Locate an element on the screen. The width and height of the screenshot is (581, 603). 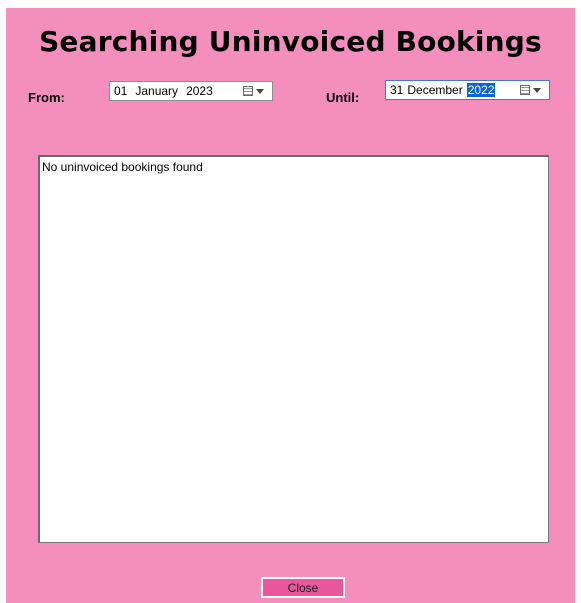
page-title: Searching Uninvoiced Bookings is located at coordinates (290, 41).